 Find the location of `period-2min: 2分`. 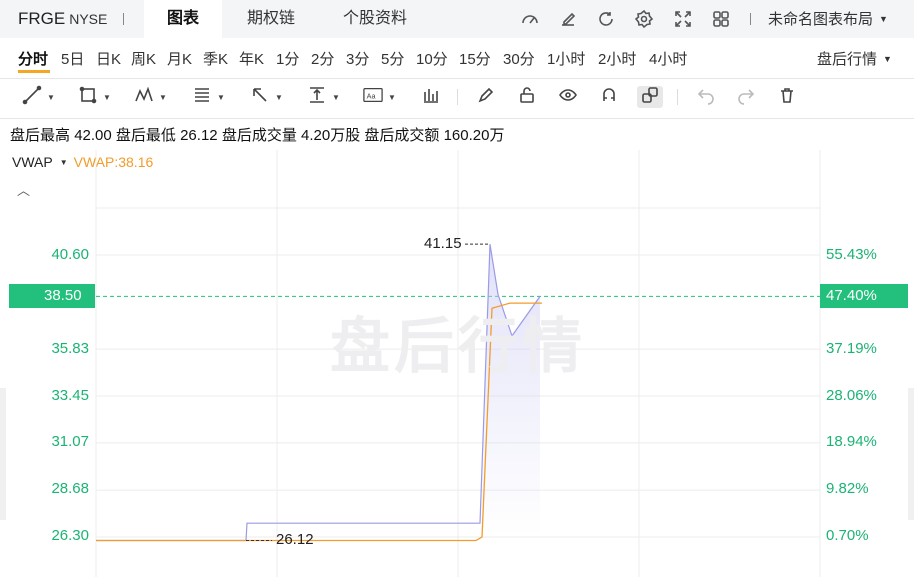

period-2min: 2分 is located at coordinates (322, 58).